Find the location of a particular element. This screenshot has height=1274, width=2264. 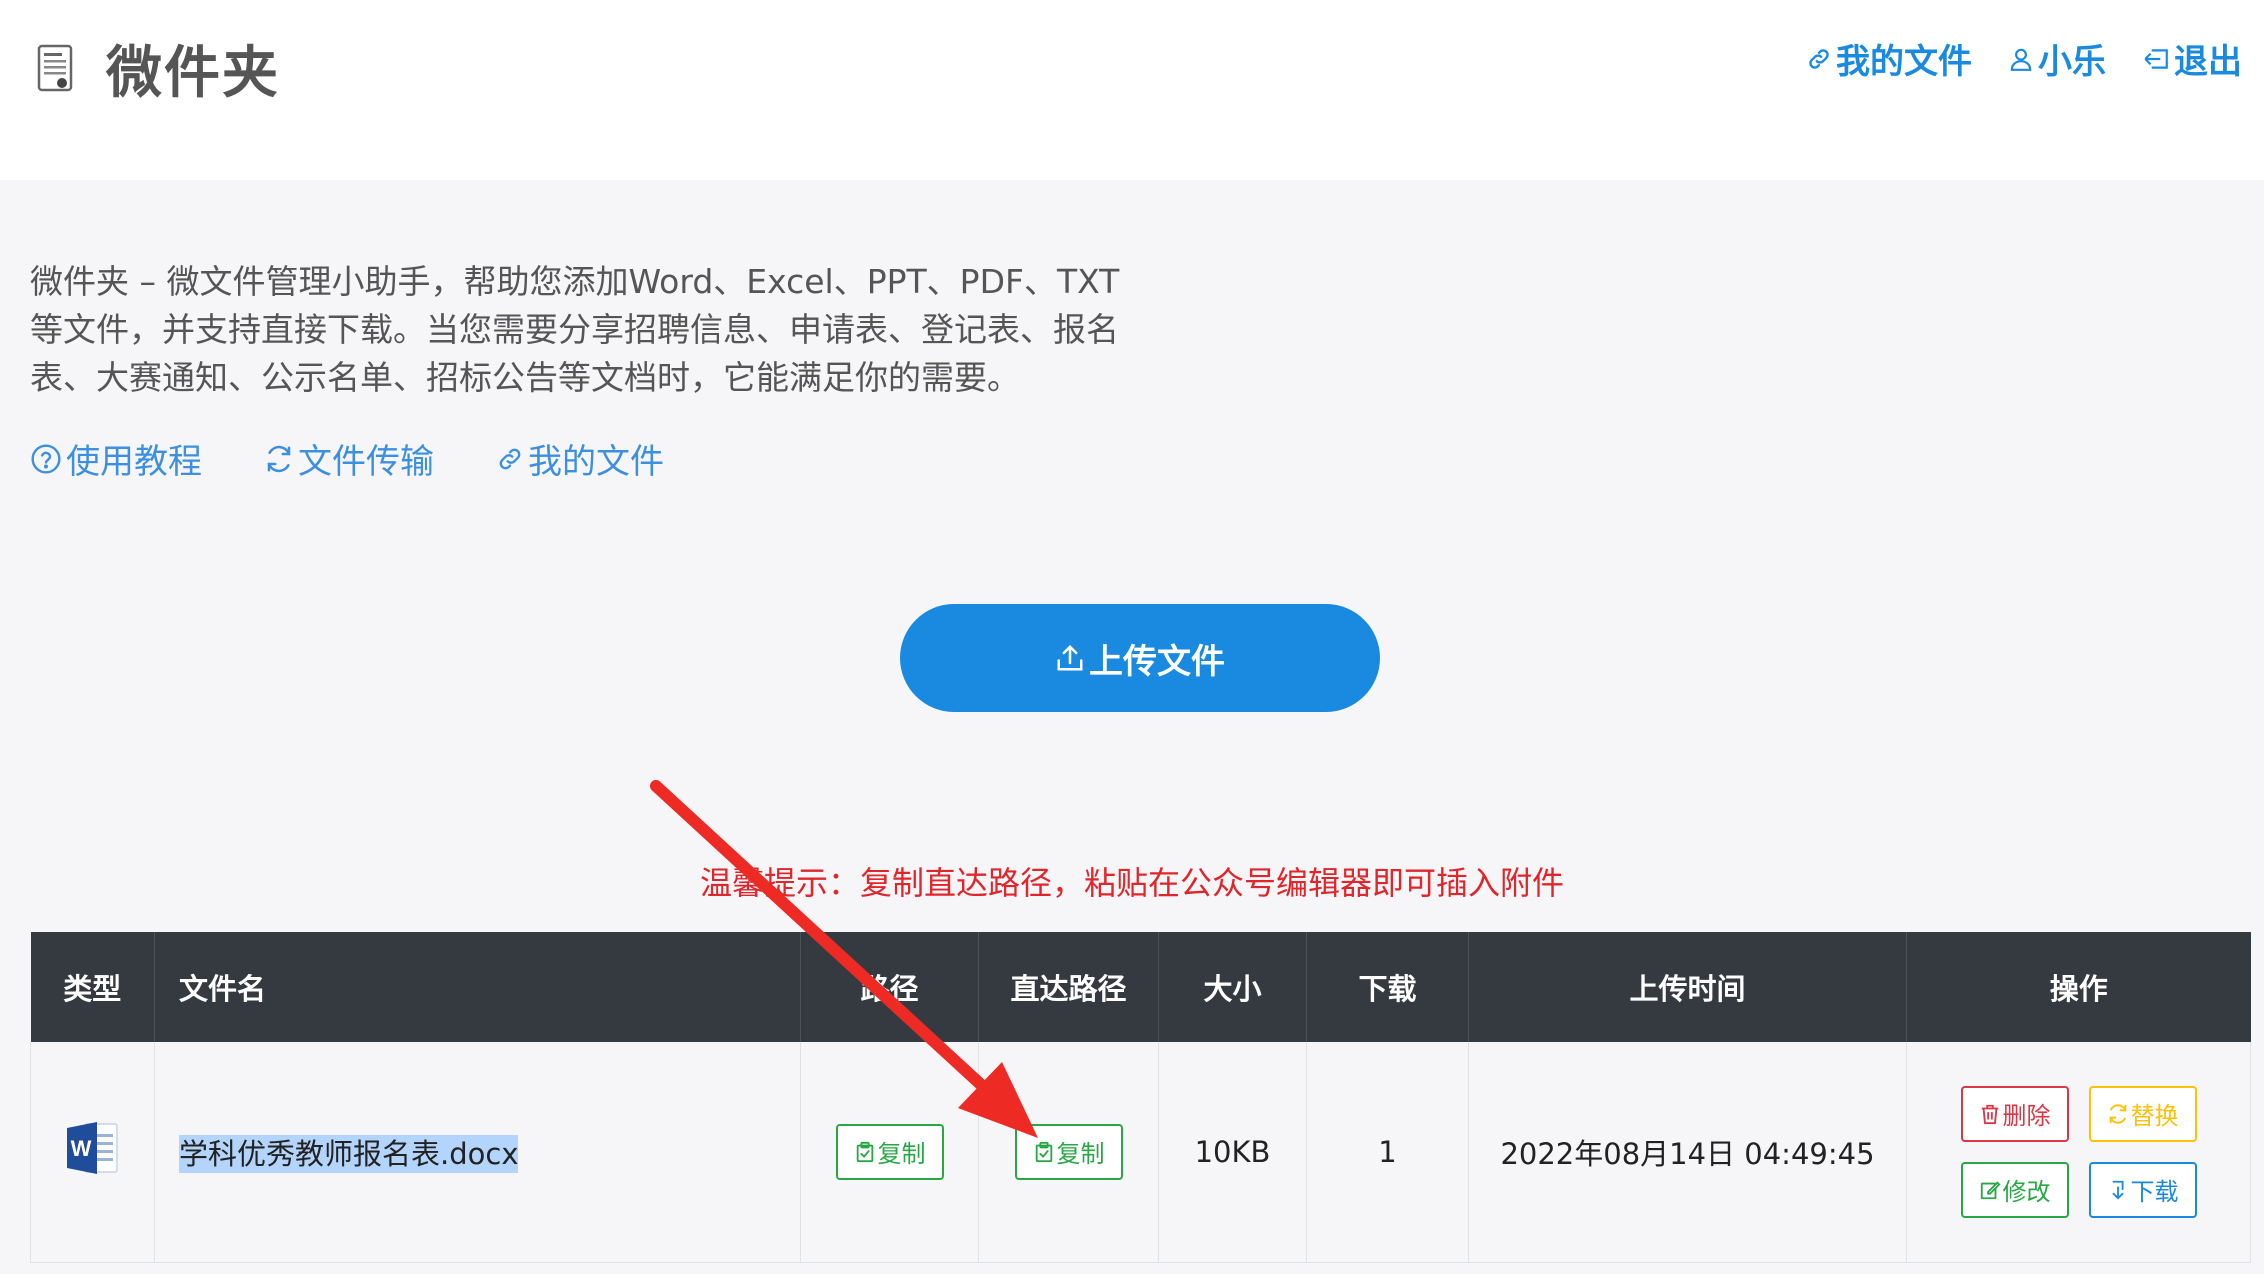

quick-links: 使用教程 文件传输 我的文件 is located at coordinates (378, 458).